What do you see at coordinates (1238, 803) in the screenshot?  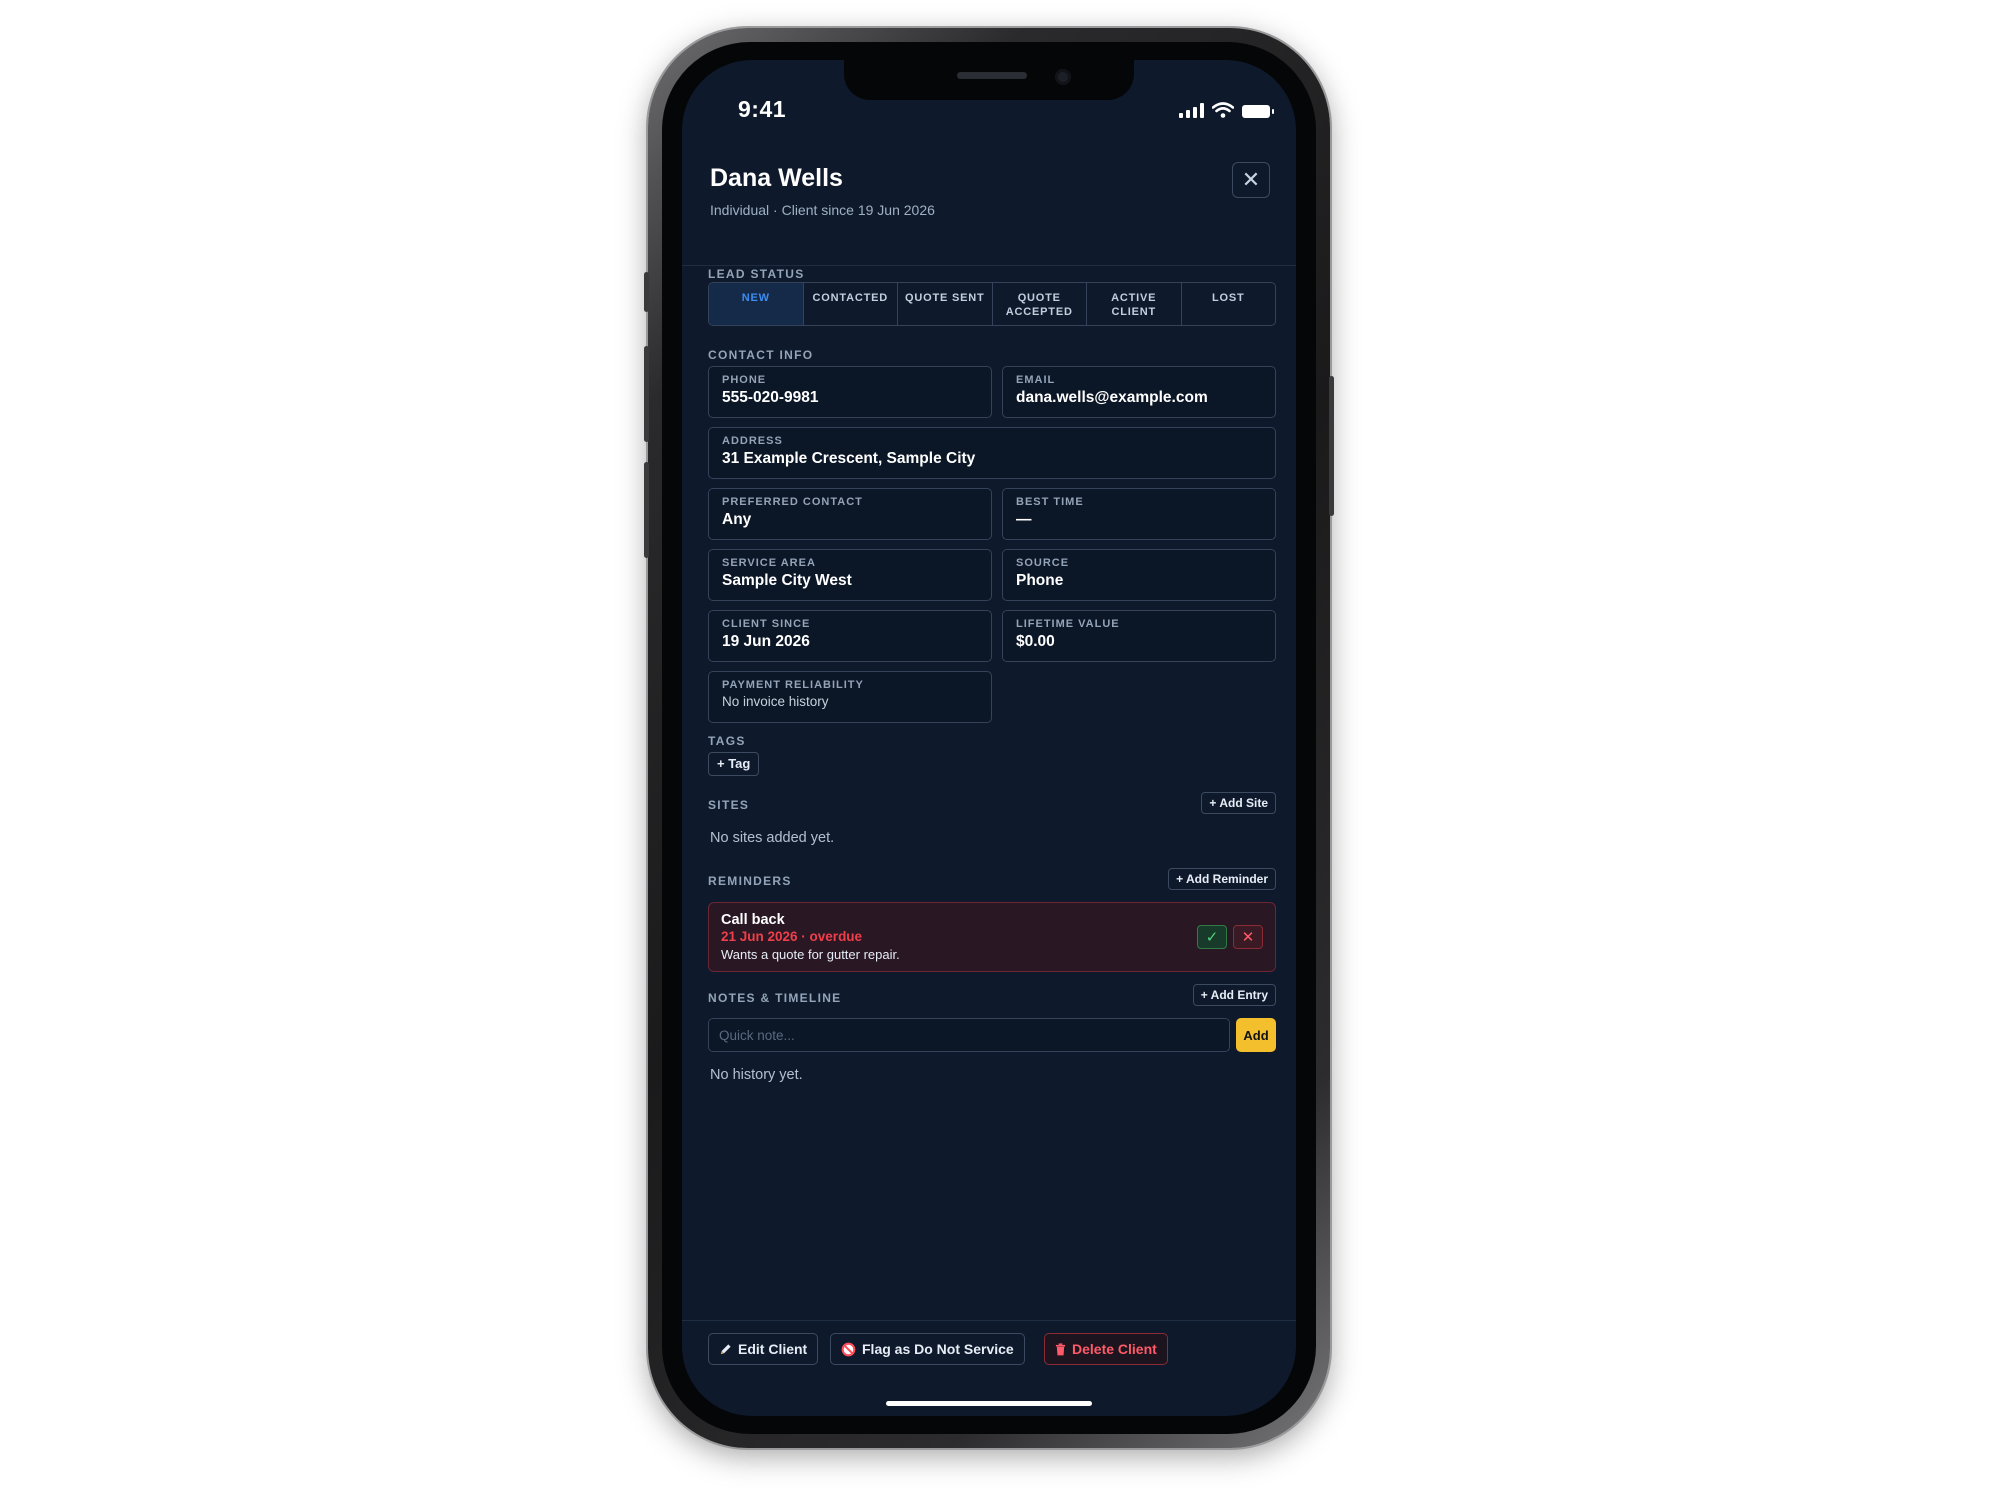 I see `add-site-button: + Add Site` at bounding box center [1238, 803].